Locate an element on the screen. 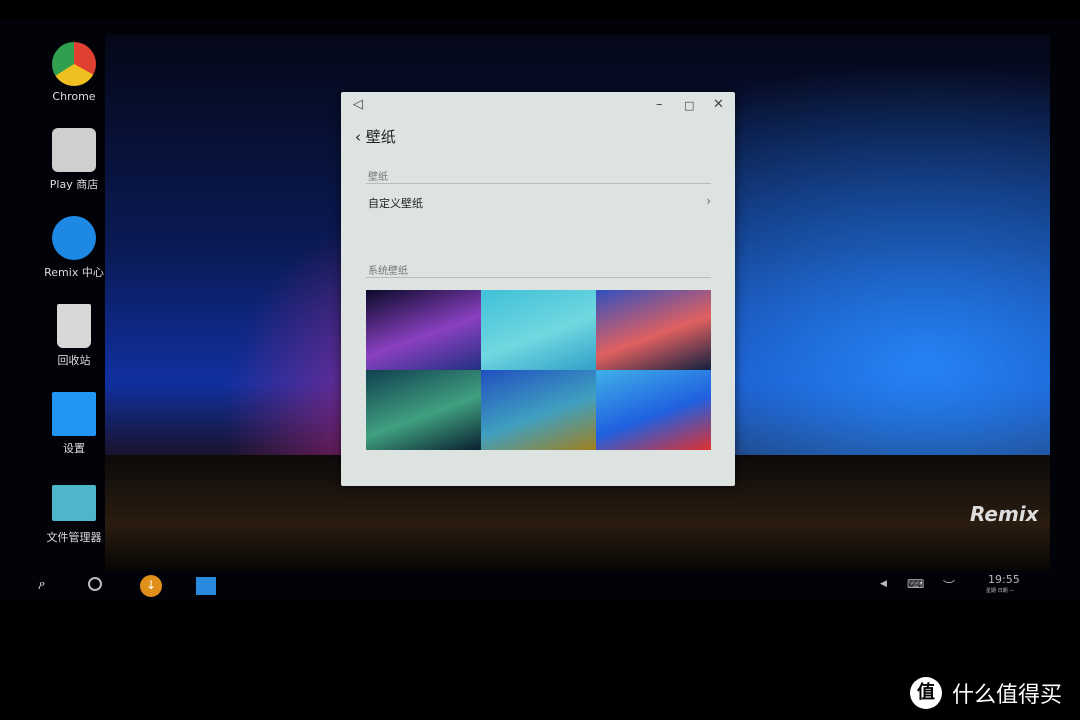 The height and width of the screenshot is (720, 1080). desktop-icon-file-manager: 文件管理器 is located at coordinates (74, 515).